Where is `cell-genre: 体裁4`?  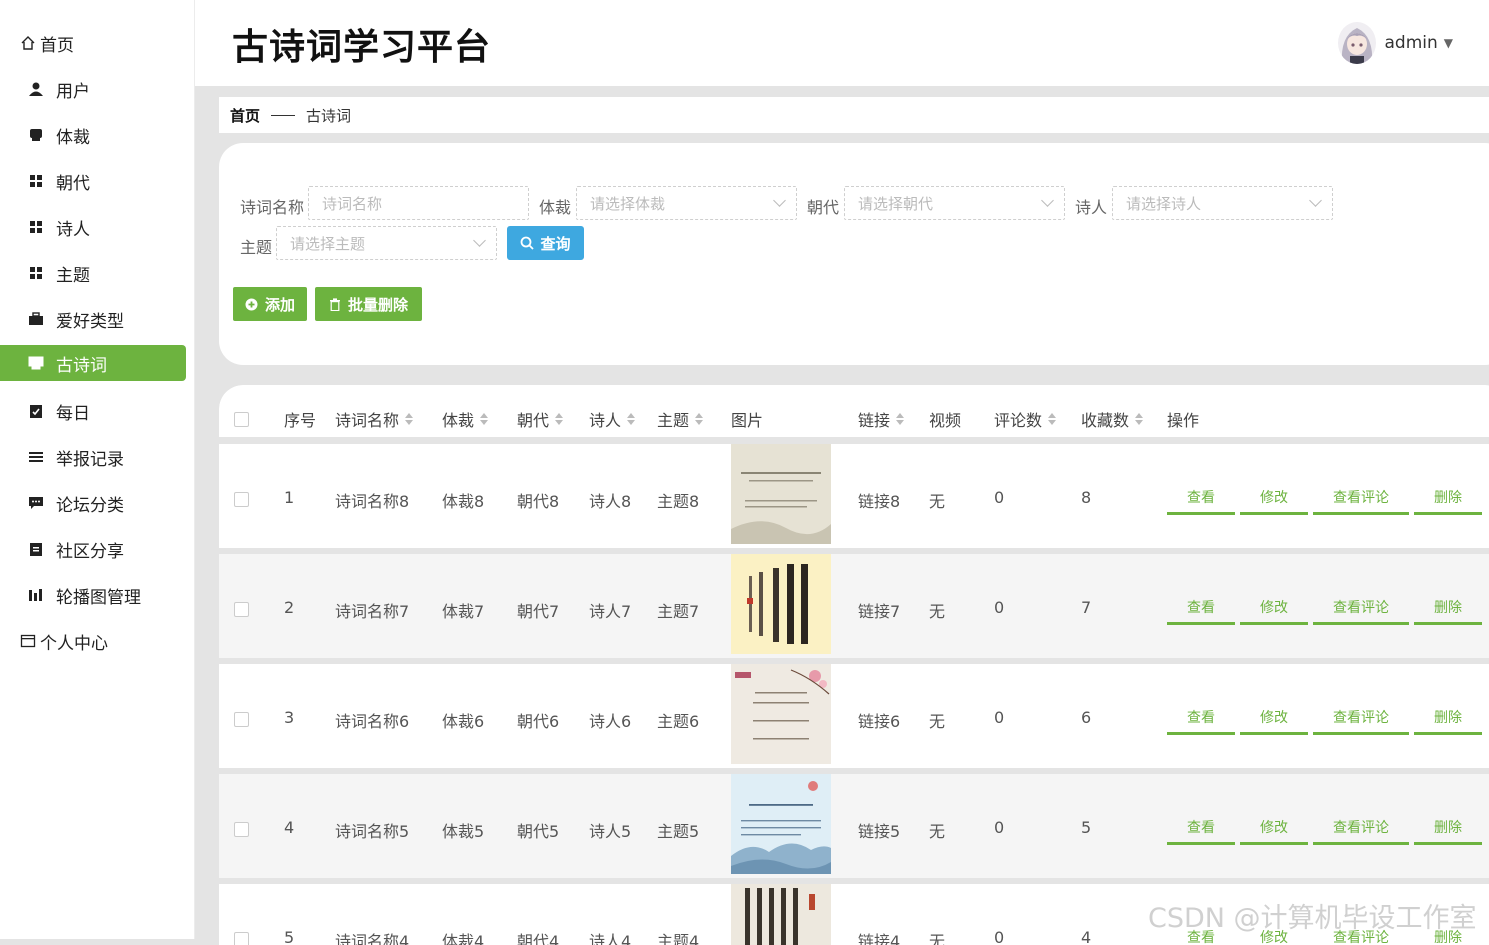
cell-genre: 体裁4 is located at coordinates (463, 938).